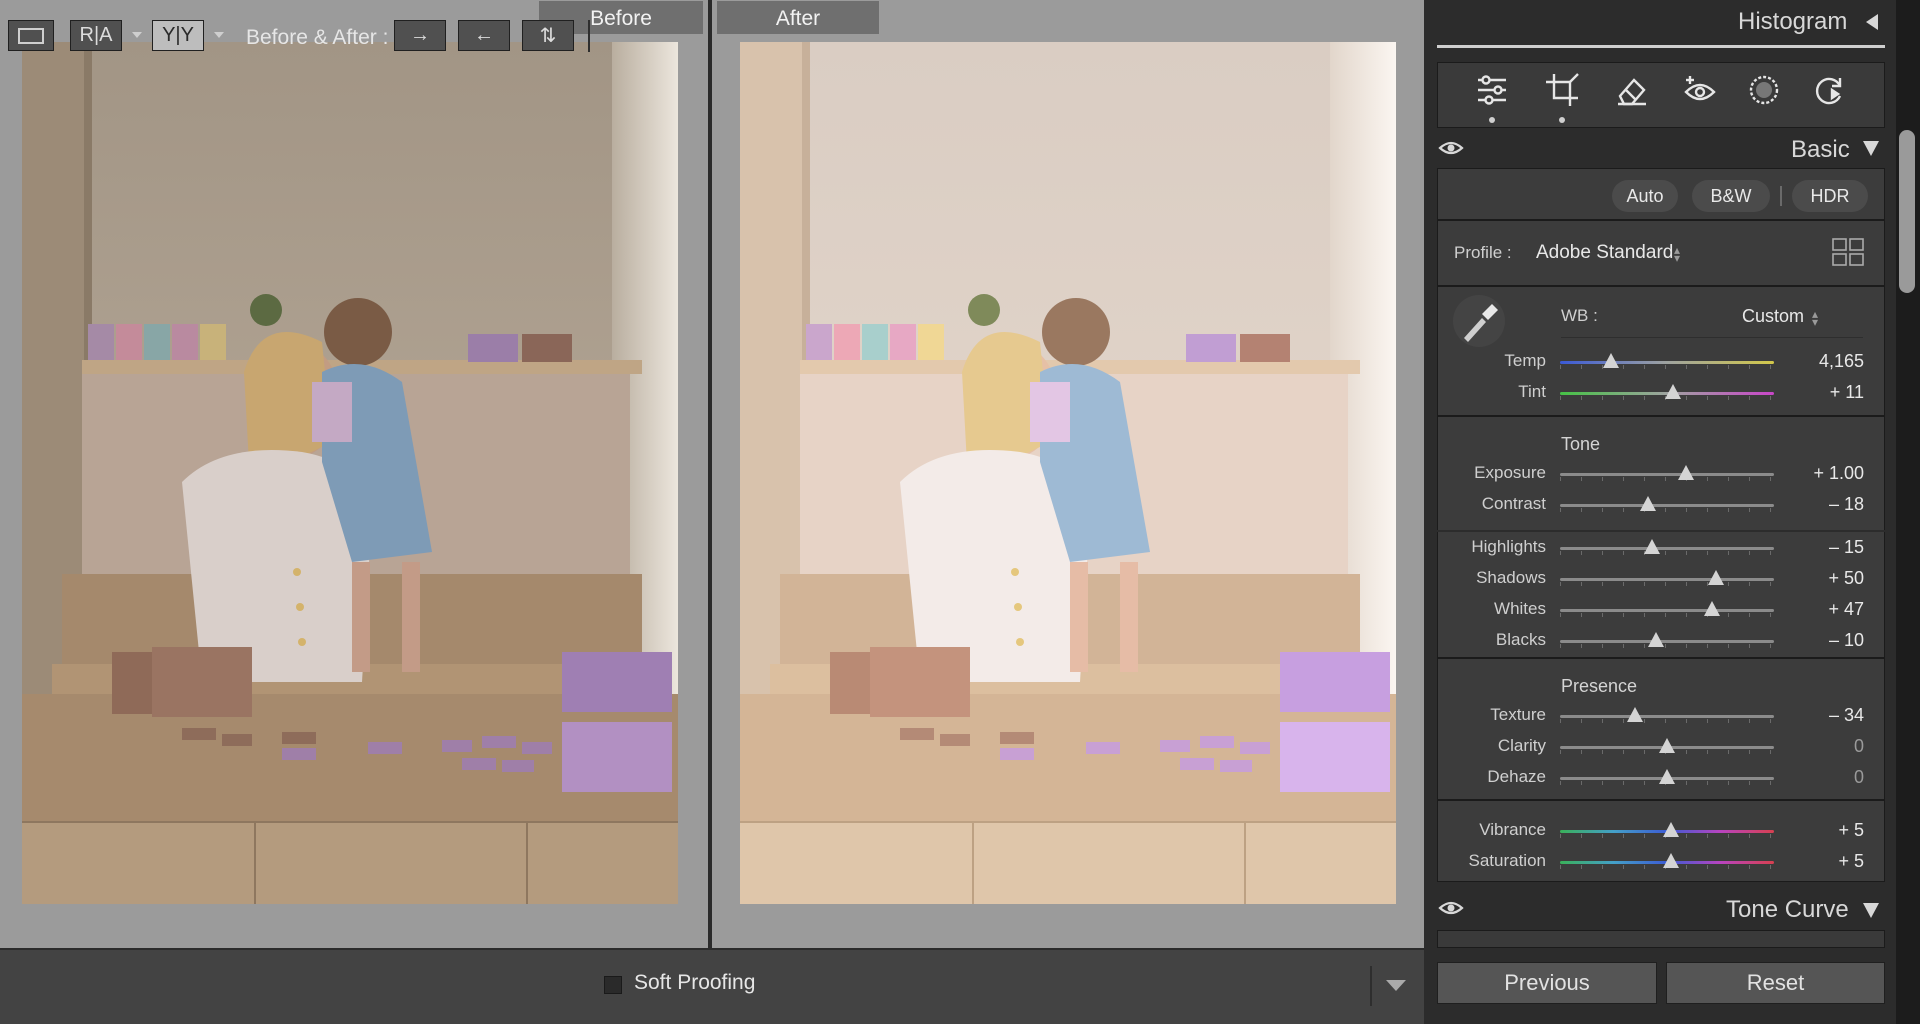 Image resolution: width=1920 pixels, height=1024 pixels. I want to click on profile-label: Profile :, so click(1483, 252).